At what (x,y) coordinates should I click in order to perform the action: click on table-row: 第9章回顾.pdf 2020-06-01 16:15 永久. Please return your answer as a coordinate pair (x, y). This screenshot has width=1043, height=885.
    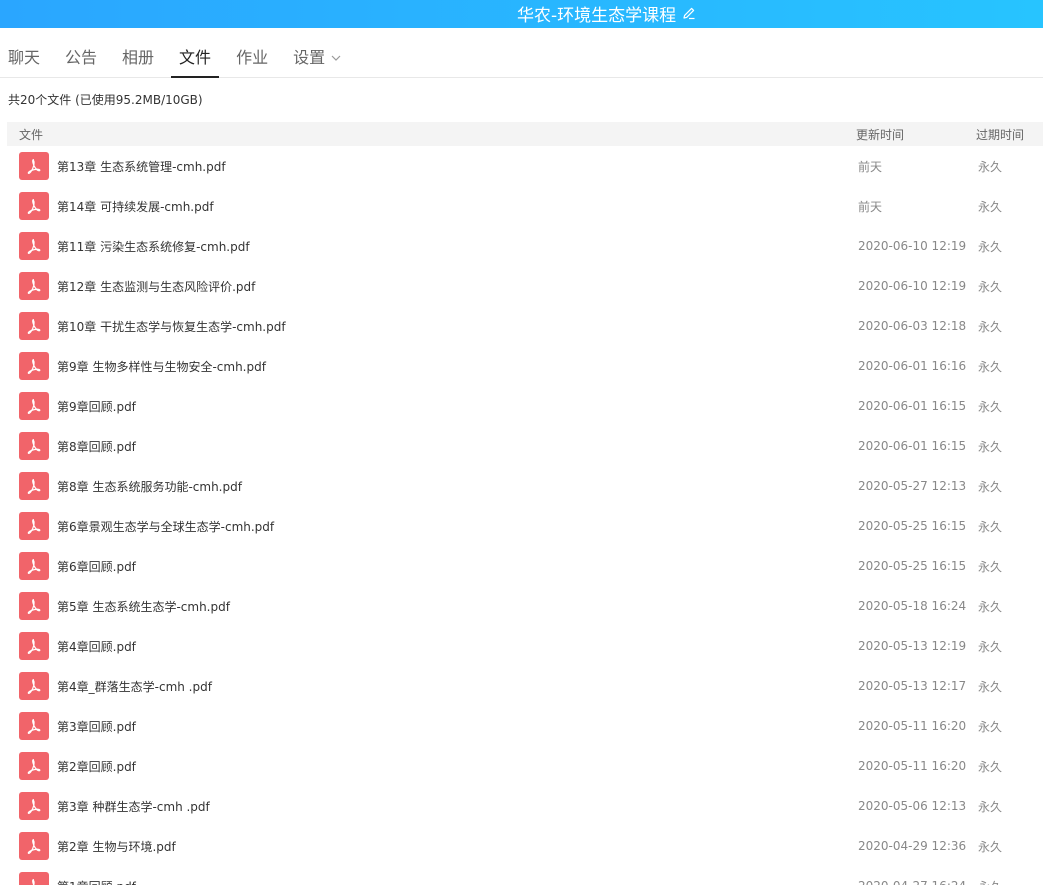
    Looking at the image, I should click on (525, 406).